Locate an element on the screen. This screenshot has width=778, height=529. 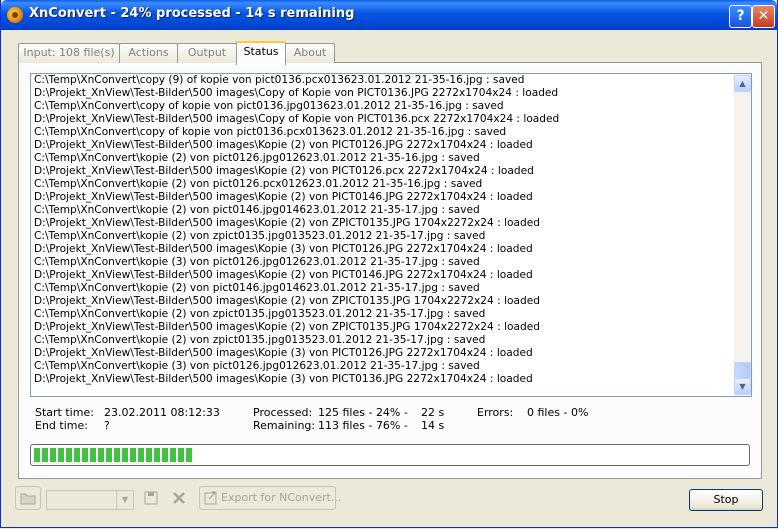
scroll-down-arrow-icon: ▼ is located at coordinates (742, 386).